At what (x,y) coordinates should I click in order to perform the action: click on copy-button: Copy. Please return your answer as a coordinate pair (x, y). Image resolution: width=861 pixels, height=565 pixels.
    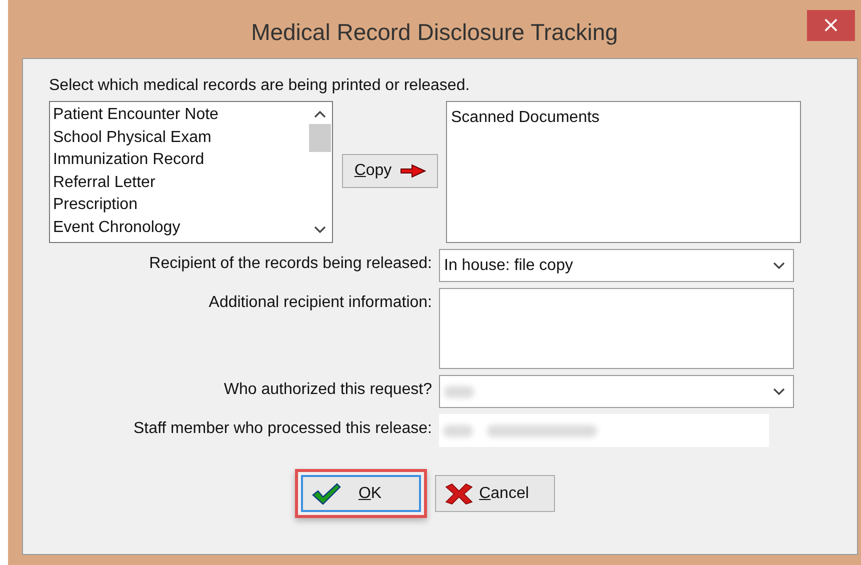
    Looking at the image, I should click on (390, 171).